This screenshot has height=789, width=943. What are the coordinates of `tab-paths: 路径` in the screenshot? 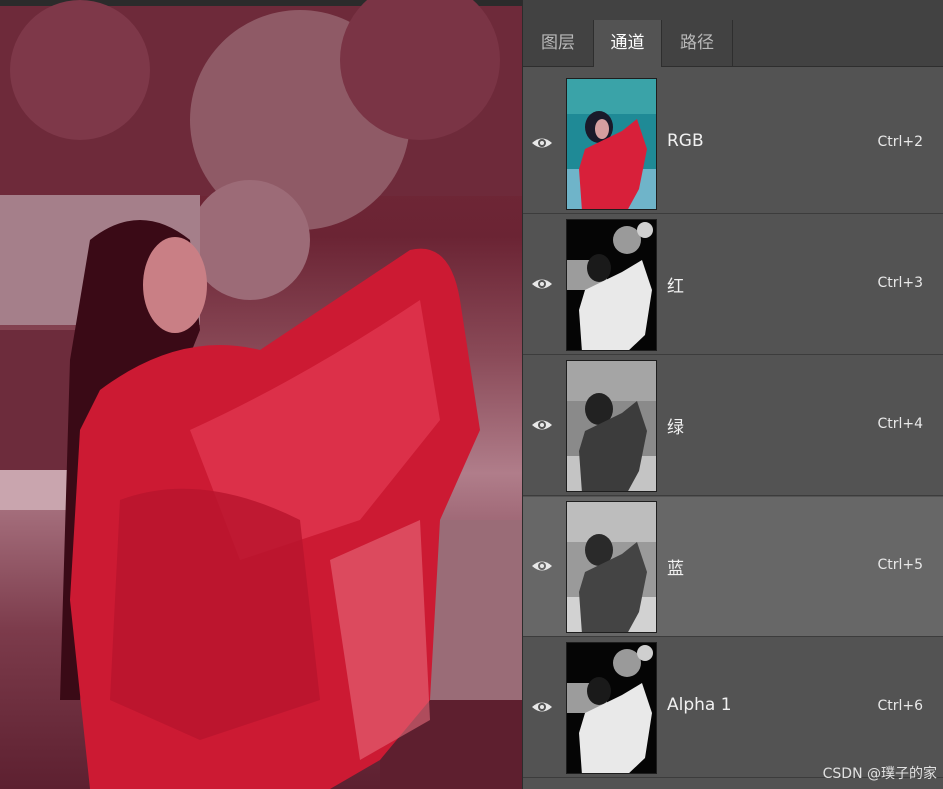 It's located at (697, 43).